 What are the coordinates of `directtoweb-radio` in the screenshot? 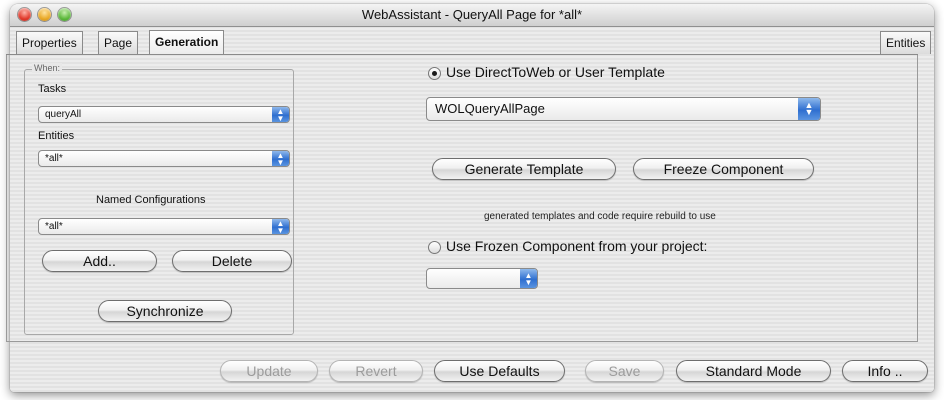 It's located at (434, 73).